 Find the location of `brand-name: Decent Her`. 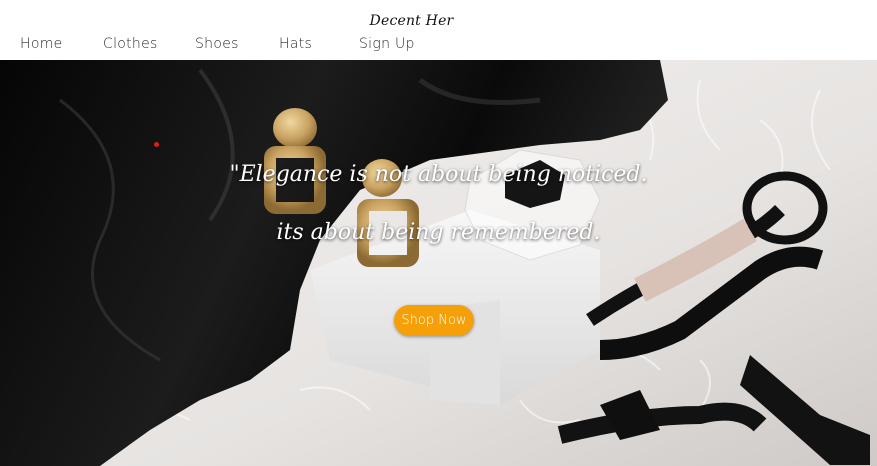

brand-name: Decent Her is located at coordinates (411, 21).